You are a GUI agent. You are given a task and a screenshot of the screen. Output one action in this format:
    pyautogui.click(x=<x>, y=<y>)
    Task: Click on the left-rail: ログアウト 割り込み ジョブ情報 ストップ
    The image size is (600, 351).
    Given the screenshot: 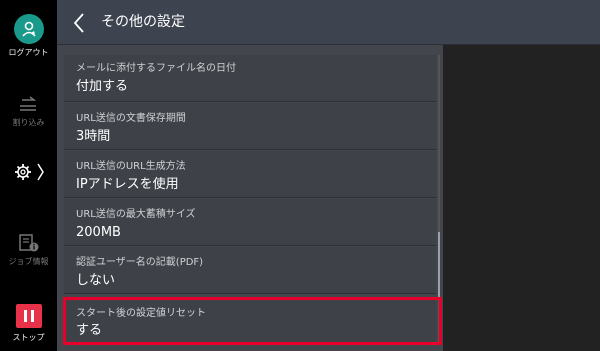 What is the action you would take?
    pyautogui.click(x=28, y=175)
    